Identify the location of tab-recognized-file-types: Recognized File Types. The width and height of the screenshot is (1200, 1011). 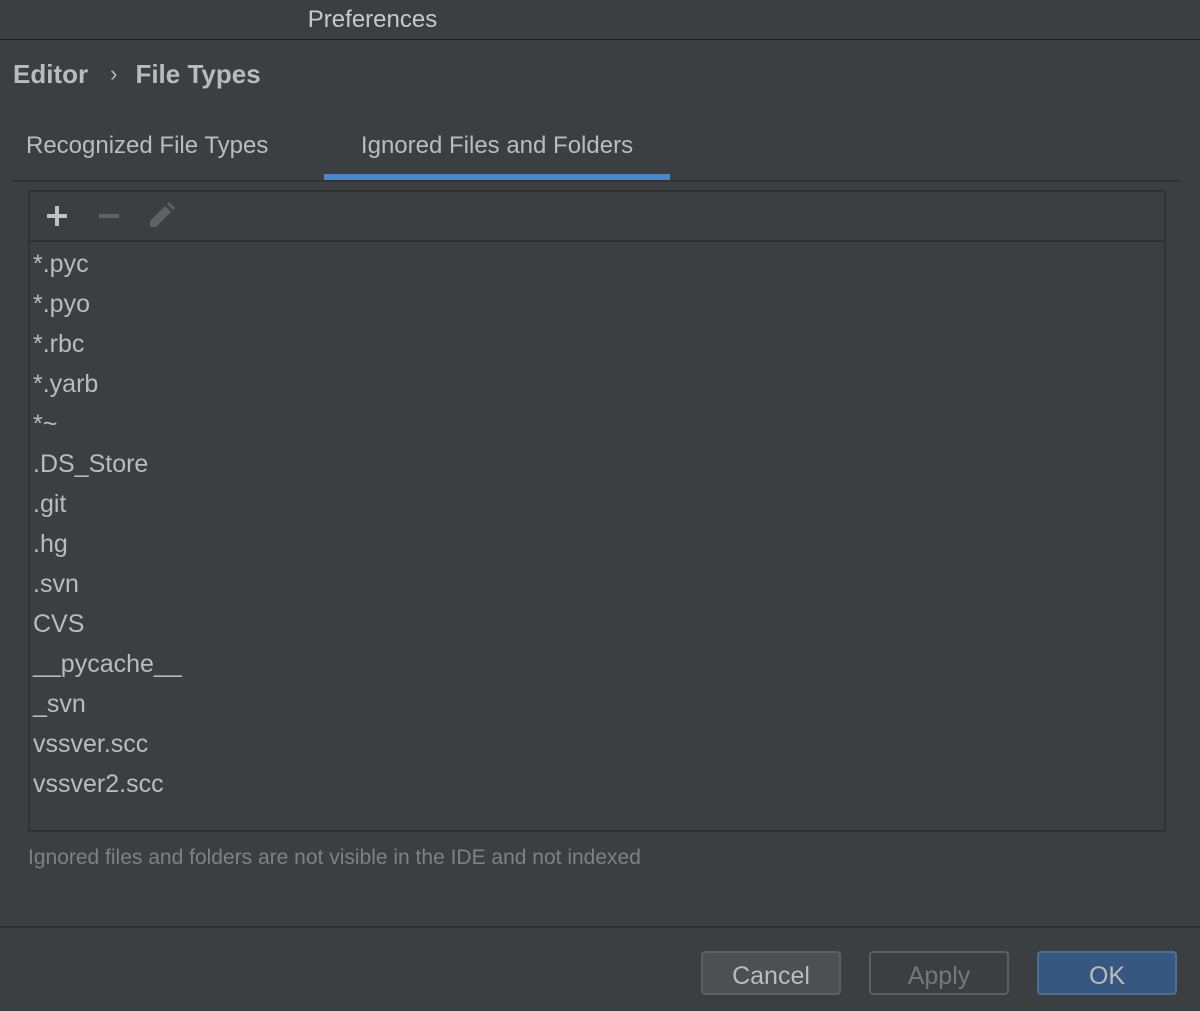
(175, 149).